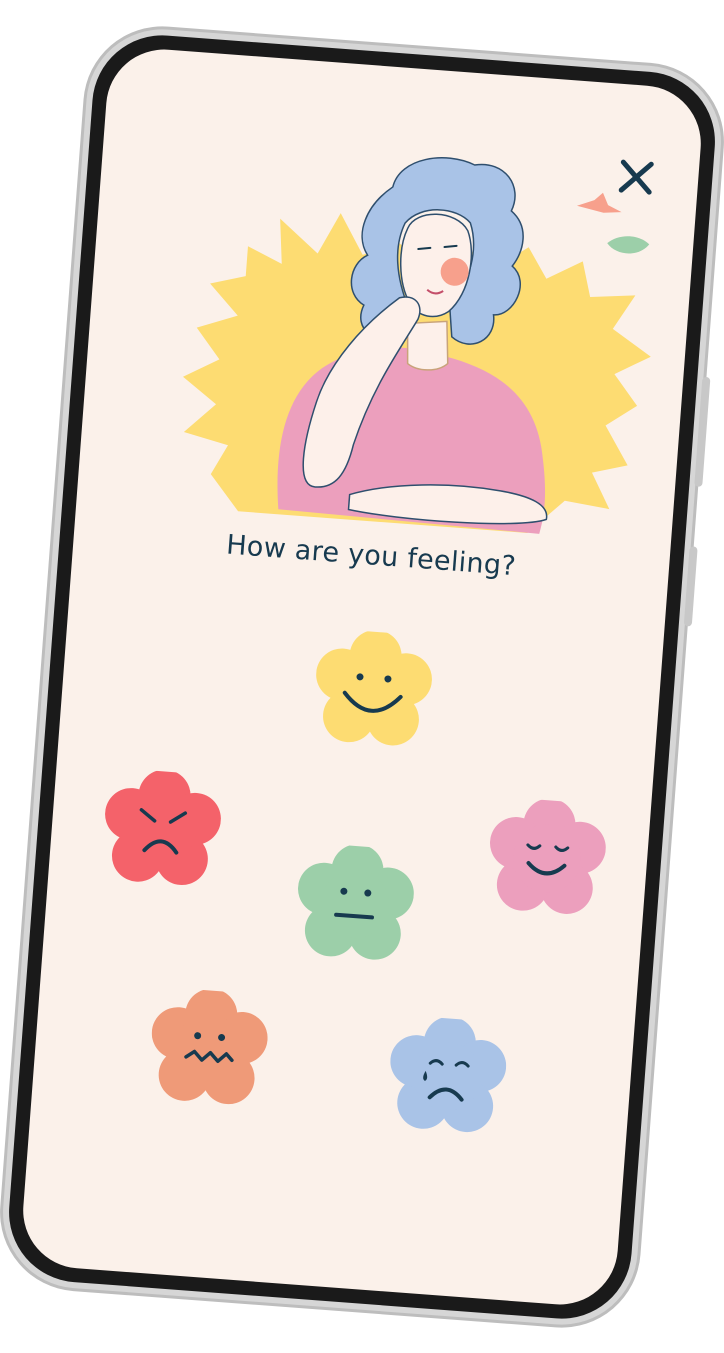 This screenshot has width=724, height=1353. I want to click on bird-shape, so click(599, 202).